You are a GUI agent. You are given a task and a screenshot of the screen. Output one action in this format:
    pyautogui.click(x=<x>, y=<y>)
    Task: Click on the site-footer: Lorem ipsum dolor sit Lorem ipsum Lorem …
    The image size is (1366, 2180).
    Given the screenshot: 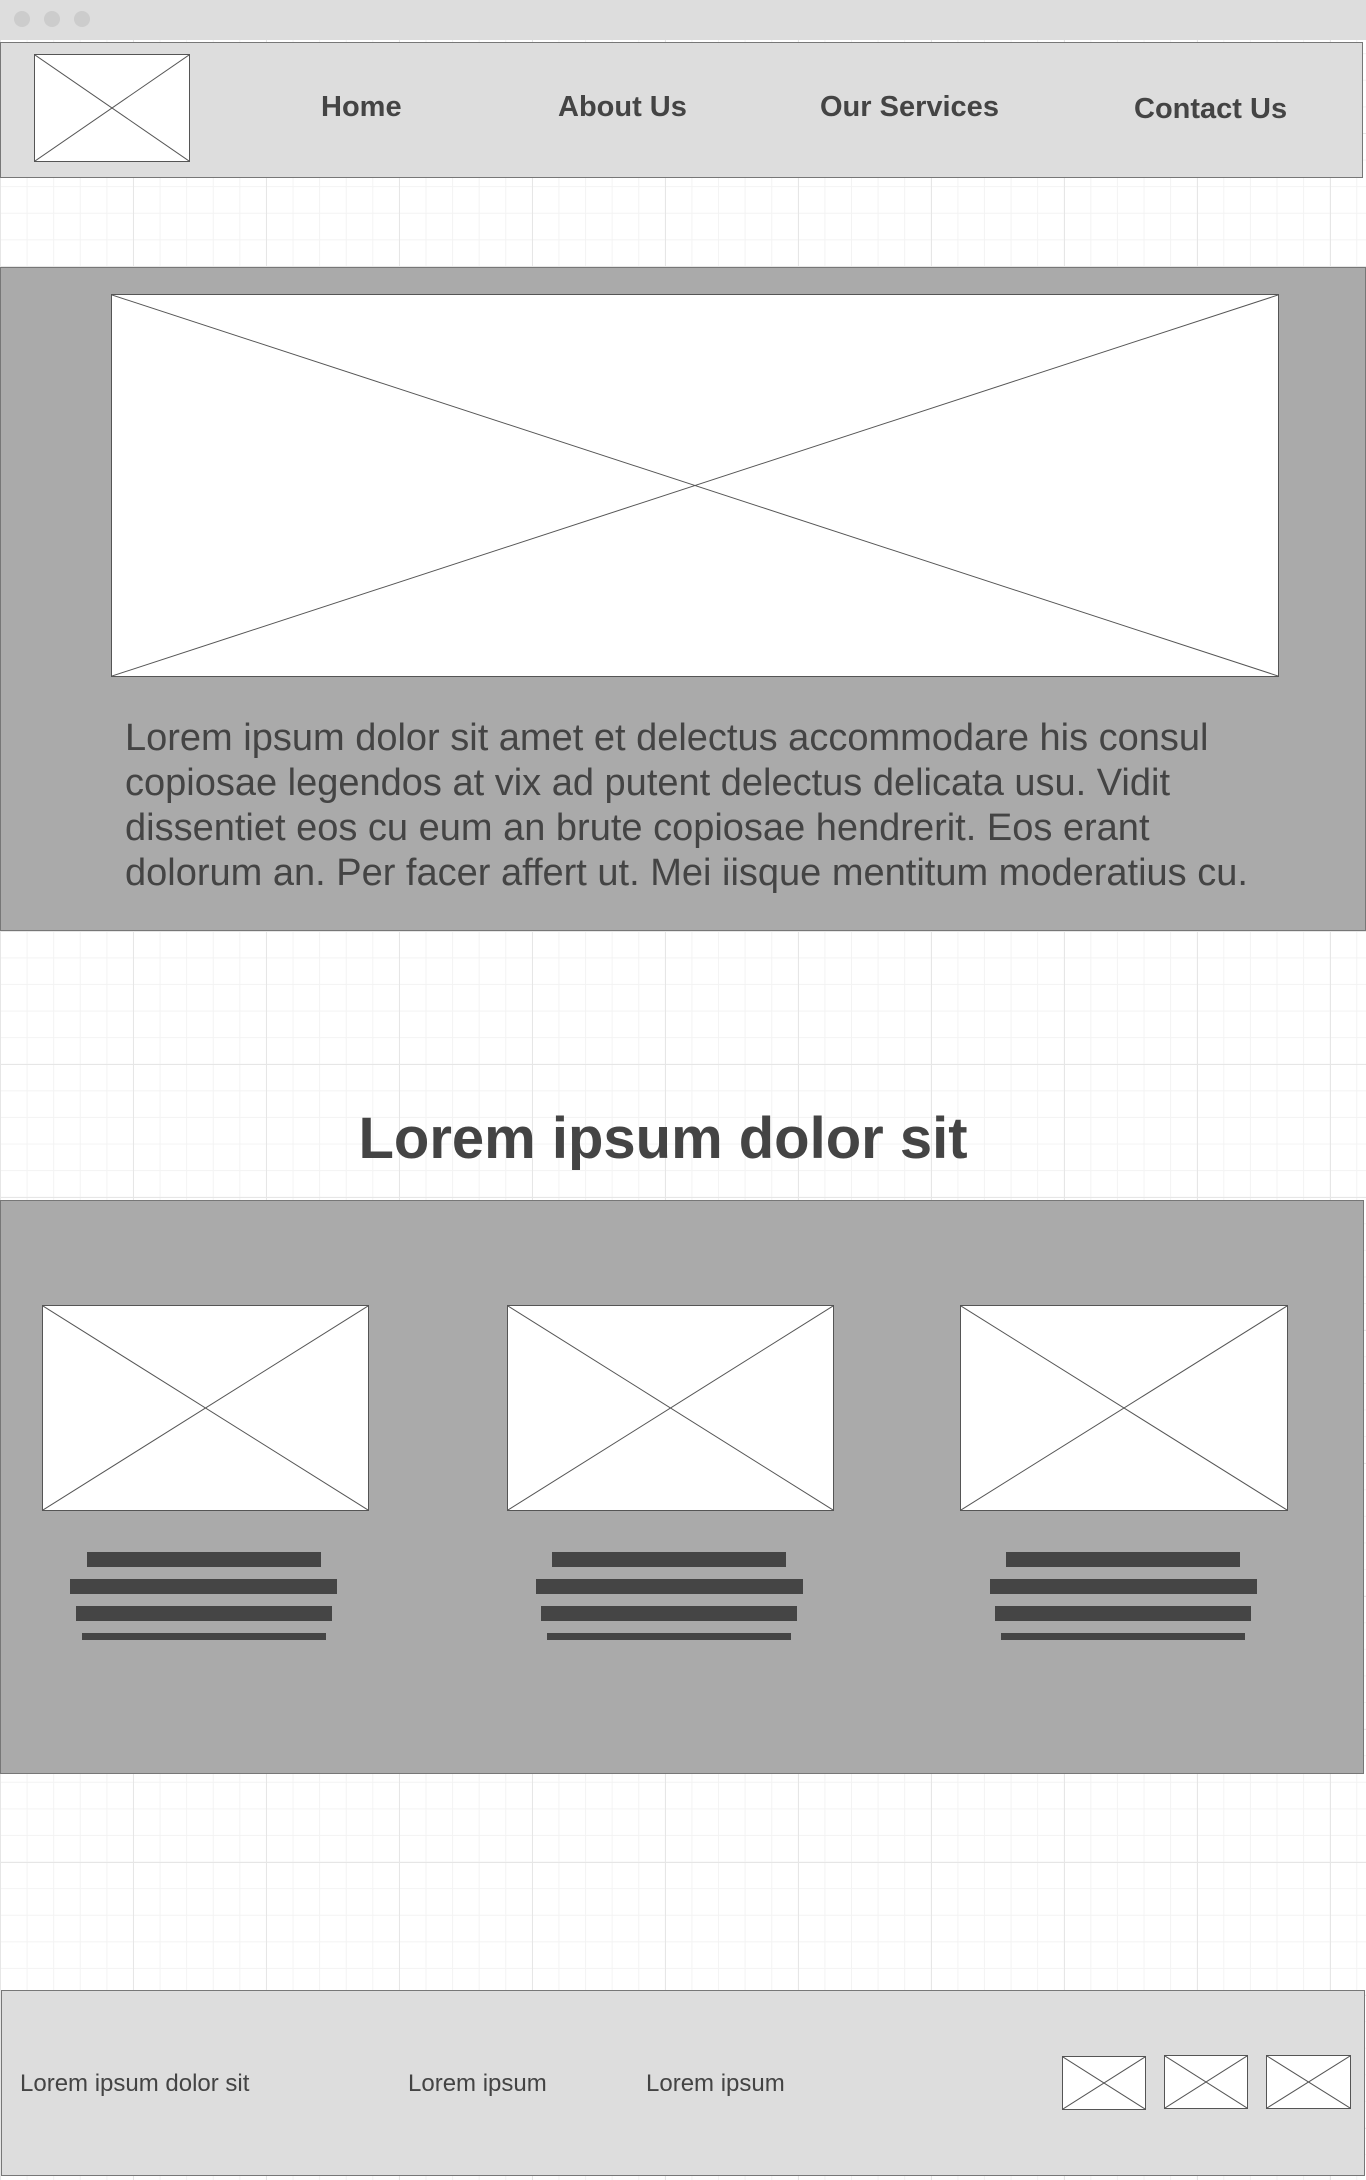 What is the action you would take?
    pyautogui.click(x=683, y=2083)
    